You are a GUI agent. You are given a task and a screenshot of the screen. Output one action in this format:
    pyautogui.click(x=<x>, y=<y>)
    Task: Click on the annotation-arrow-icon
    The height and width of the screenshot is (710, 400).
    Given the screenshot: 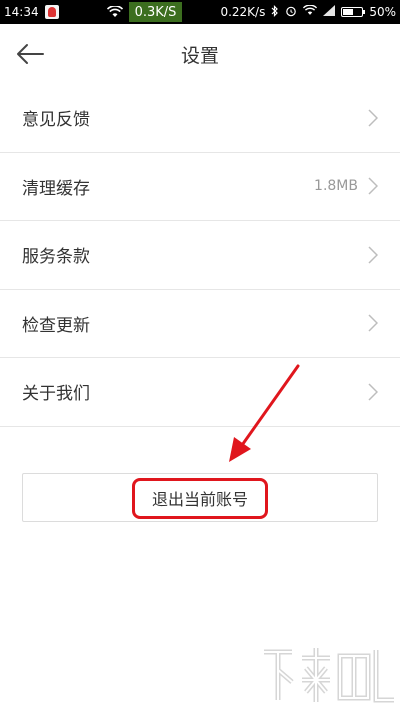 What is the action you would take?
    pyautogui.click(x=264, y=413)
    